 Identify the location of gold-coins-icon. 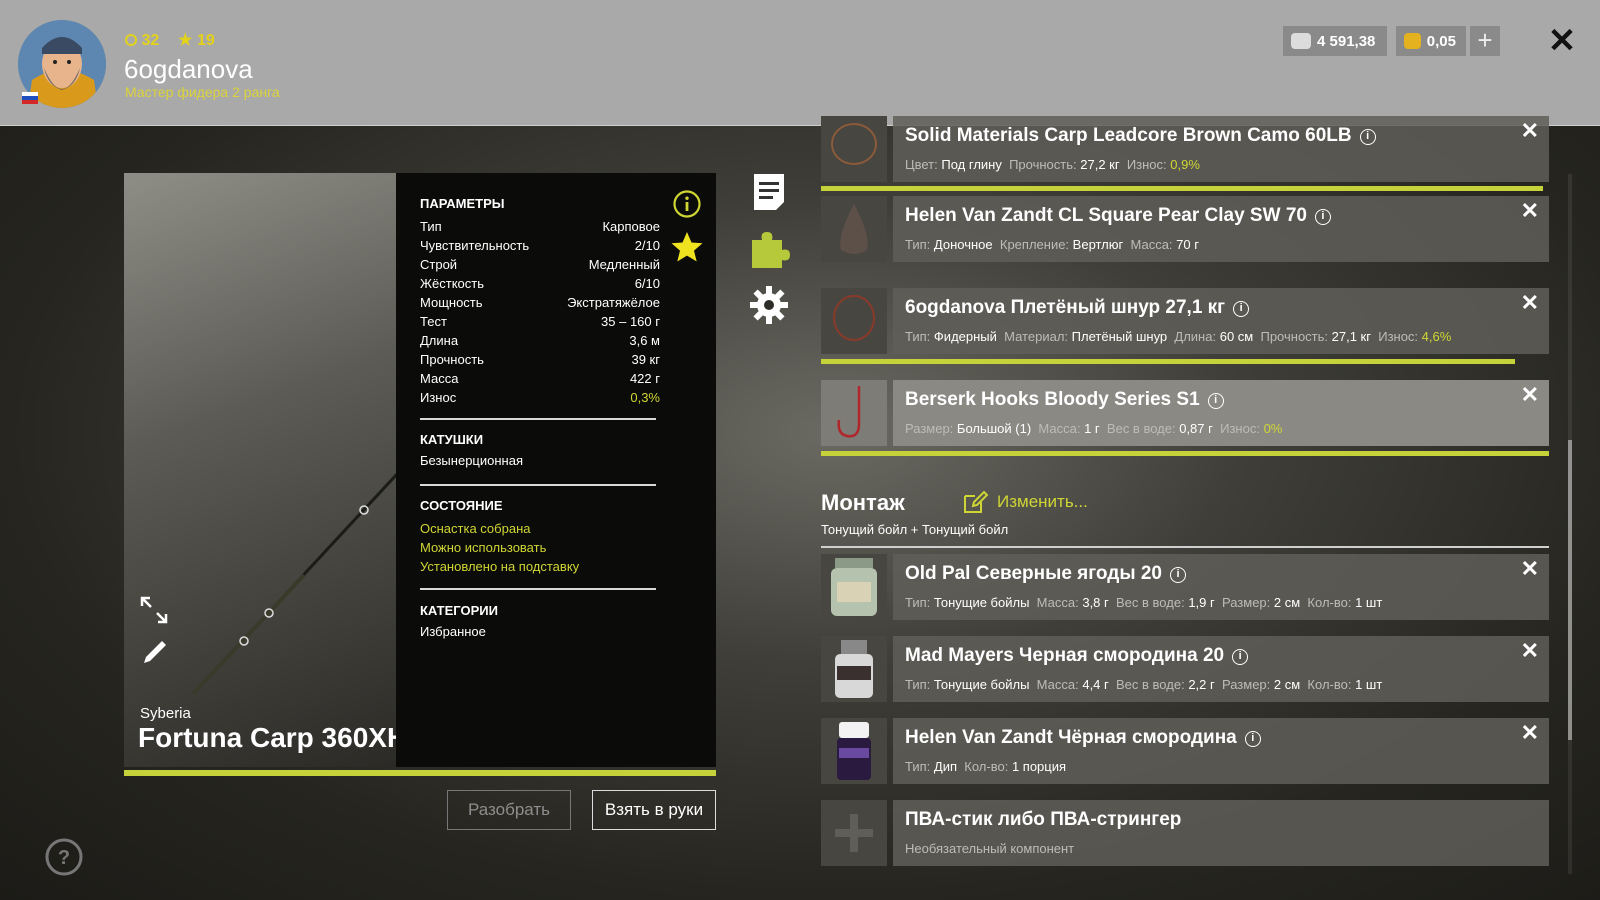
(1412, 41).